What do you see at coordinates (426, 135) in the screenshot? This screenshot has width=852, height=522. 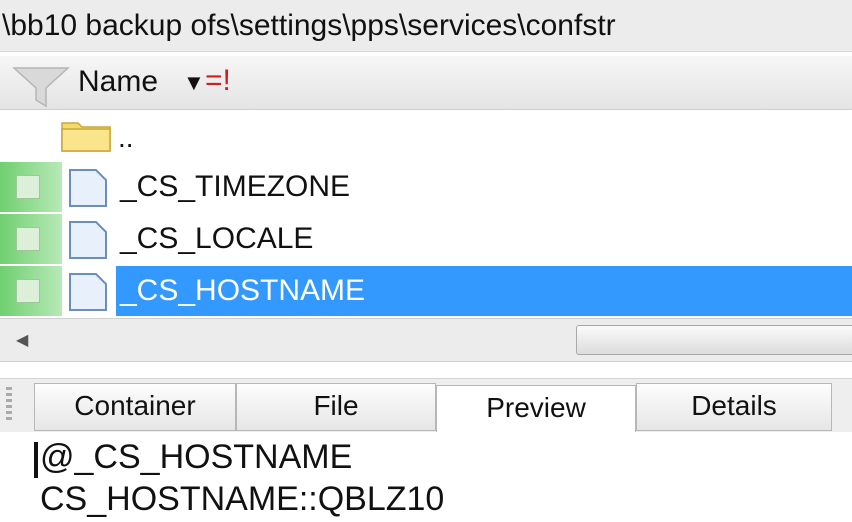 I see `list-item-parent: ..` at bounding box center [426, 135].